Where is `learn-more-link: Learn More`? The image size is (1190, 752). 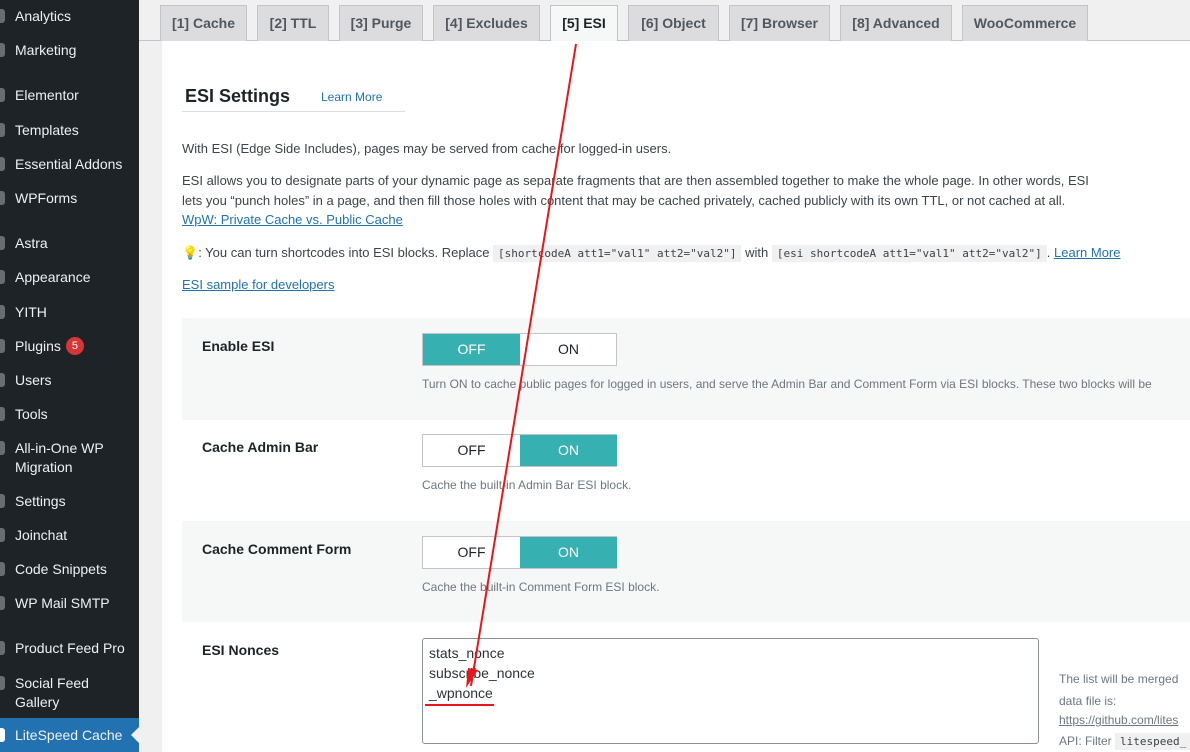 learn-more-link: Learn More is located at coordinates (351, 97).